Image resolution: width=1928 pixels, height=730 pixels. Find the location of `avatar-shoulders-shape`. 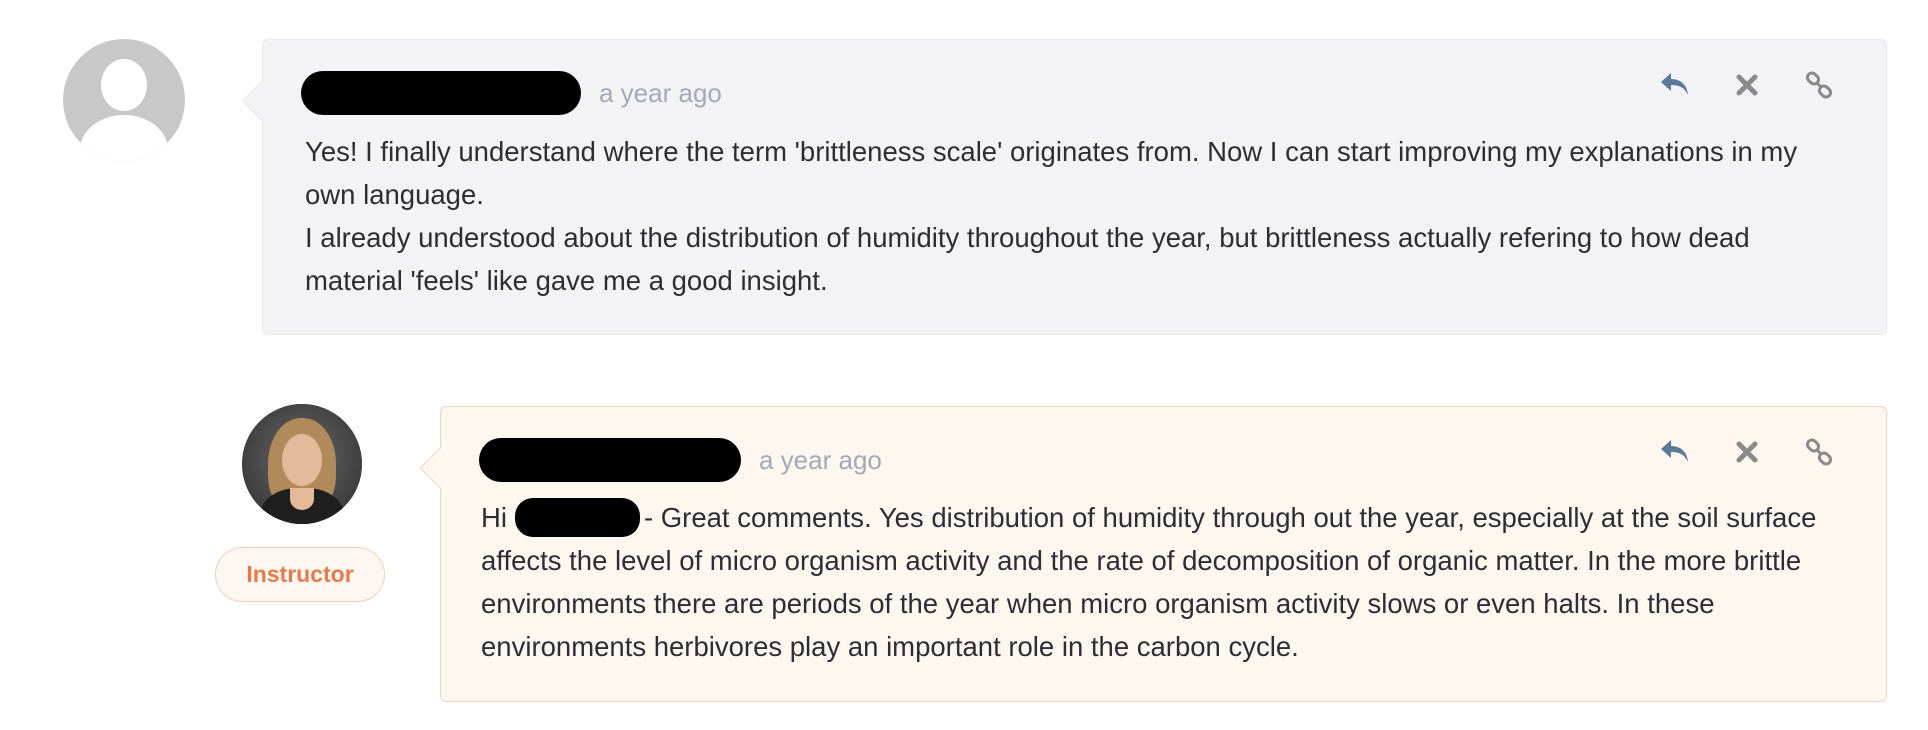

avatar-shoulders-shape is located at coordinates (124, 138).